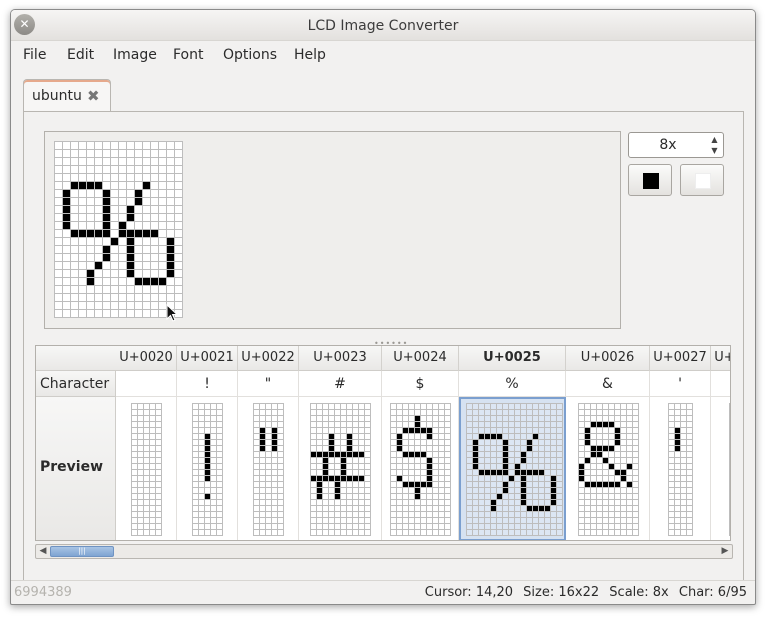 The height and width of the screenshot is (619, 771). I want to click on column-header: U+0028, so click(720, 358).